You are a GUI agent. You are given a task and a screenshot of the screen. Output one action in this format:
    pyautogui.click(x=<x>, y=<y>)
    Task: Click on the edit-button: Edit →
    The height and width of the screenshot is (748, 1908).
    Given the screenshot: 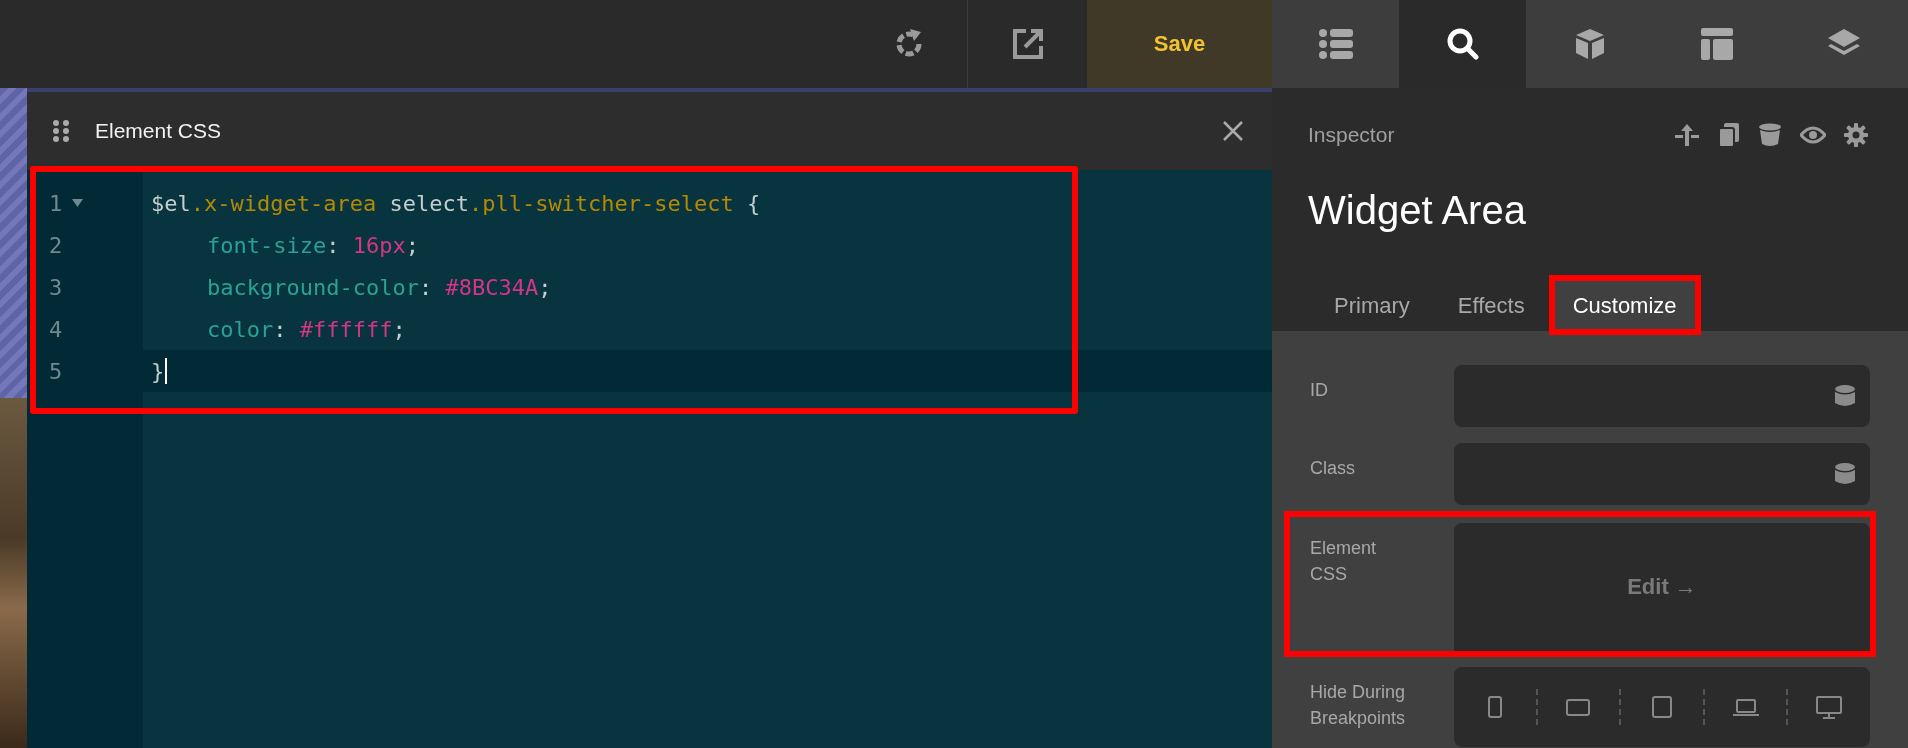 What is the action you would take?
    pyautogui.click(x=1662, y=587)
    